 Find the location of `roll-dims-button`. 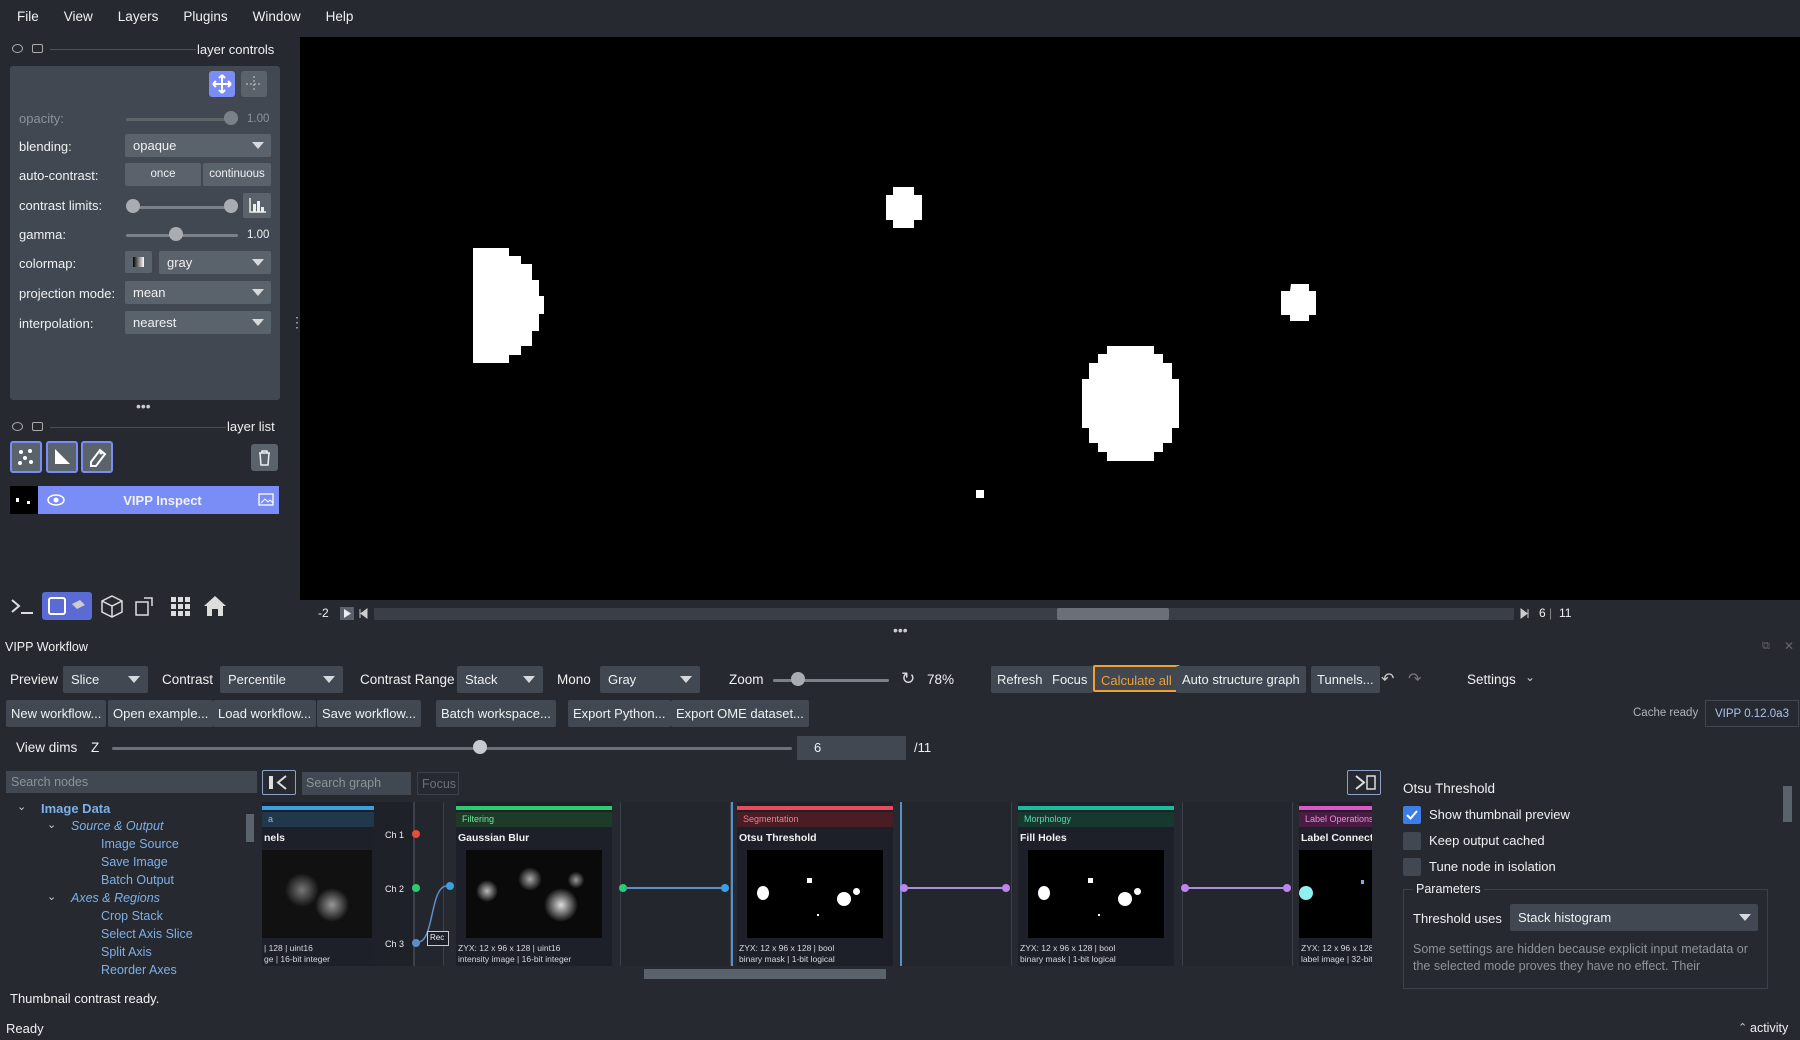

roll-dims-button is located at coordinates (112, 606).